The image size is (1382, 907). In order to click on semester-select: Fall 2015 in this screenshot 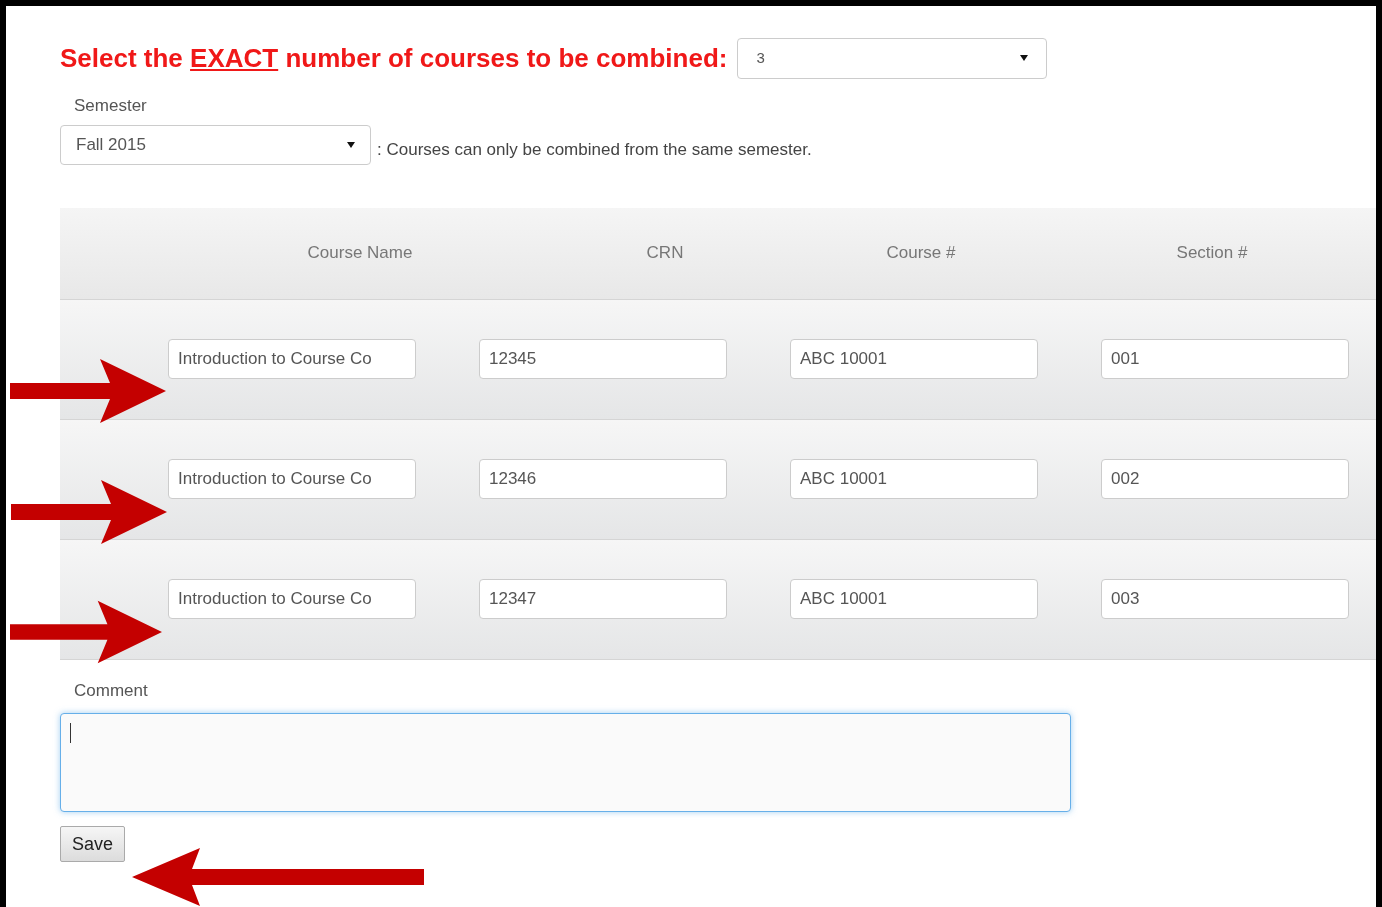, I will do `click(215, 144)`.